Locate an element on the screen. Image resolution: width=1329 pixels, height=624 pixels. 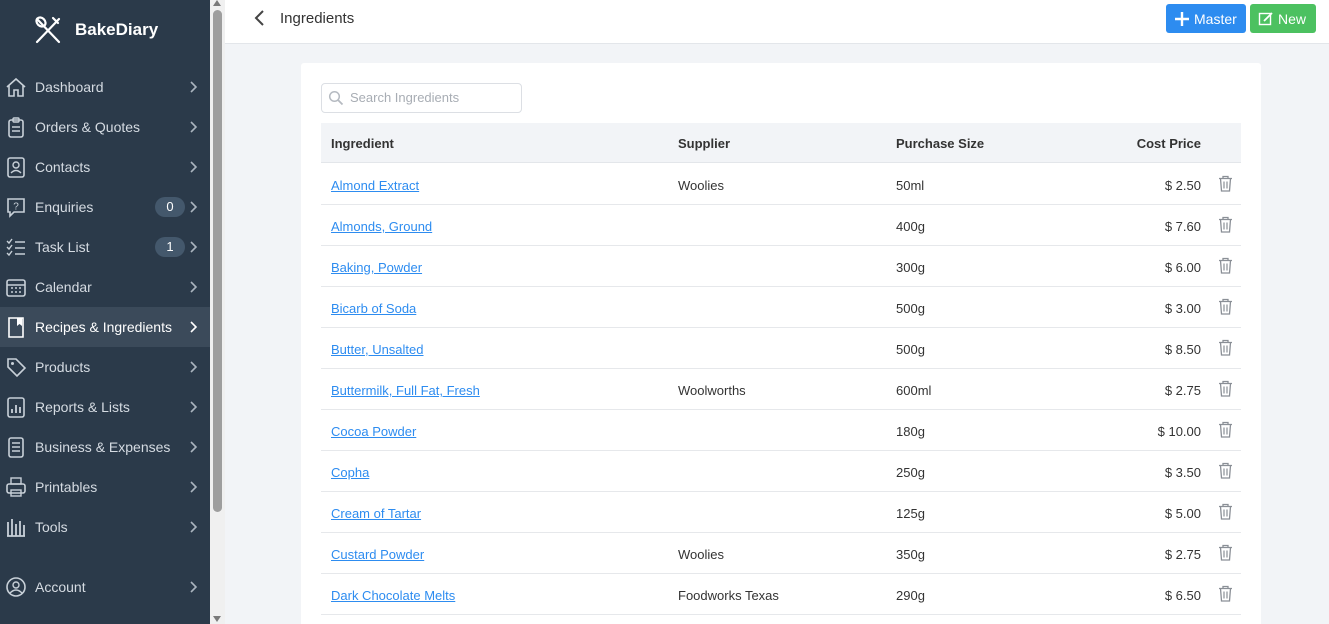
calendar-icon is located at coordinates (16, 287).